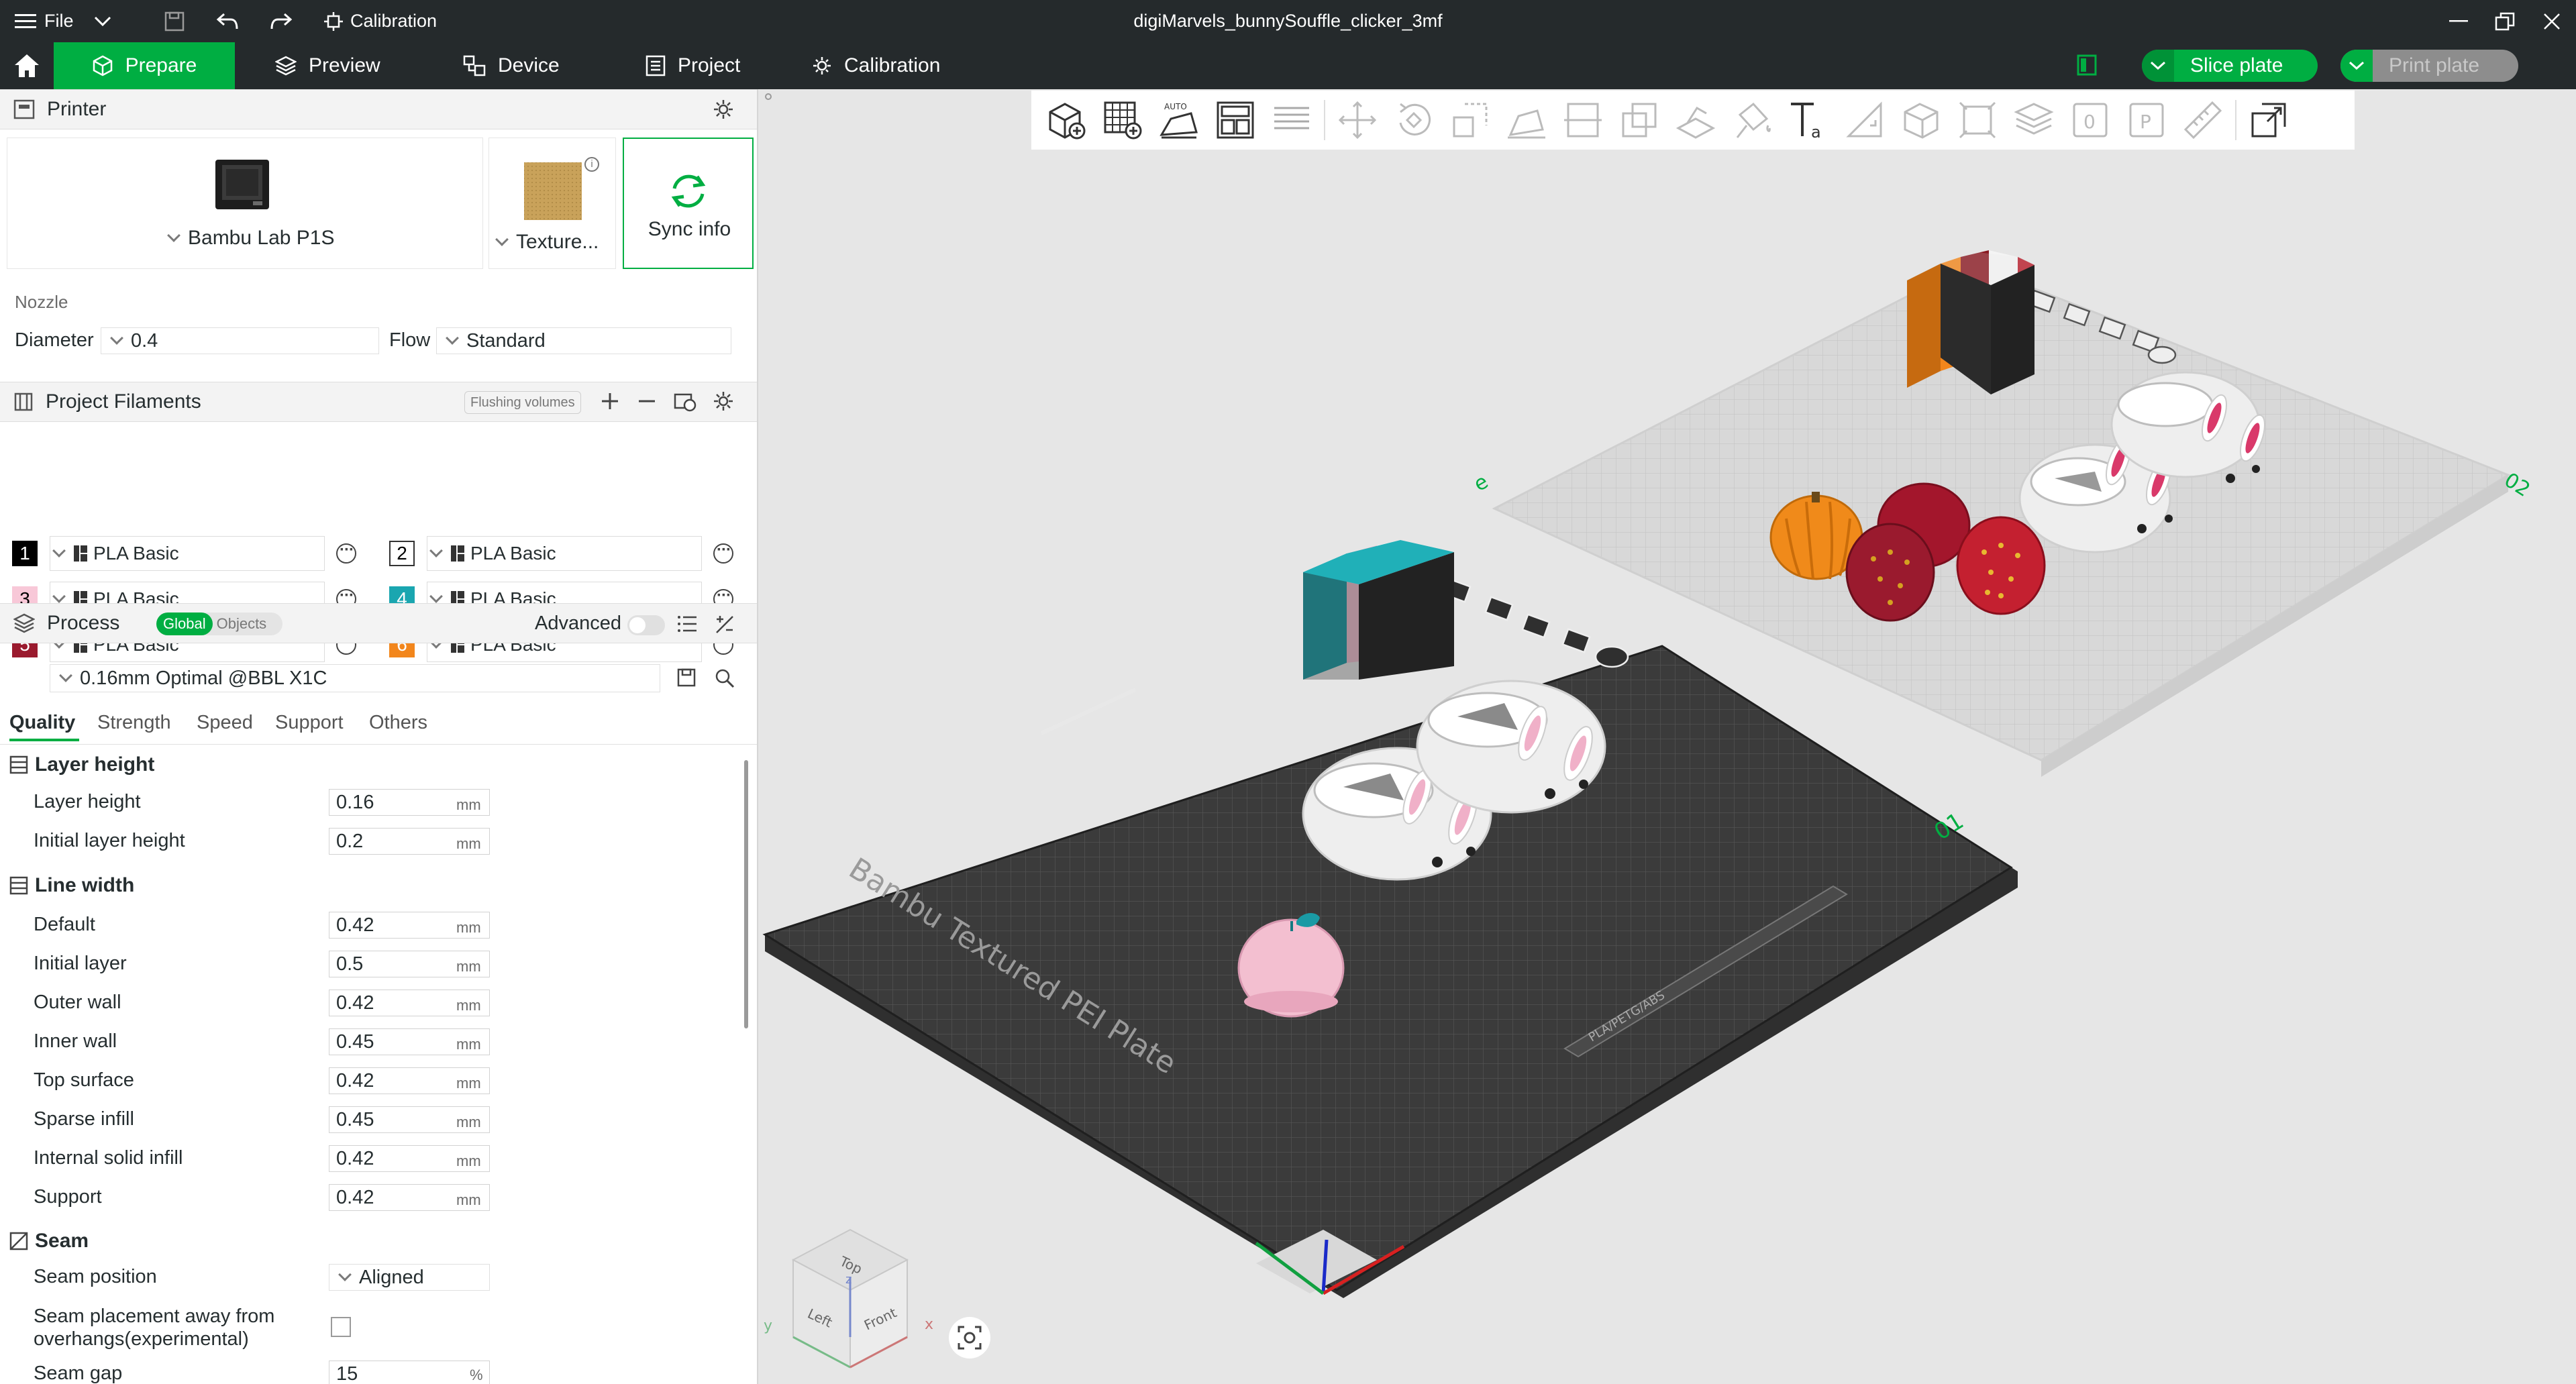 This screenshot has height=1384, width=2576. Describe the element at coordinates (77, 1002) in the screenshot. I see `line-width-label: Outer wall` at that location.